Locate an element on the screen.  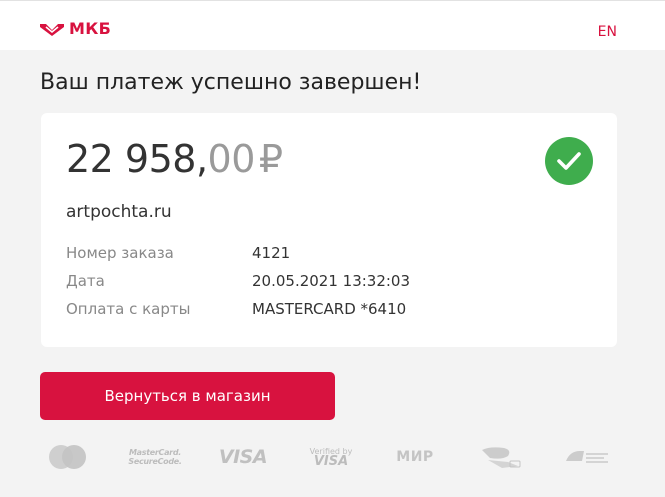
visa-icon: VISA is located at coordinates (243, 457).